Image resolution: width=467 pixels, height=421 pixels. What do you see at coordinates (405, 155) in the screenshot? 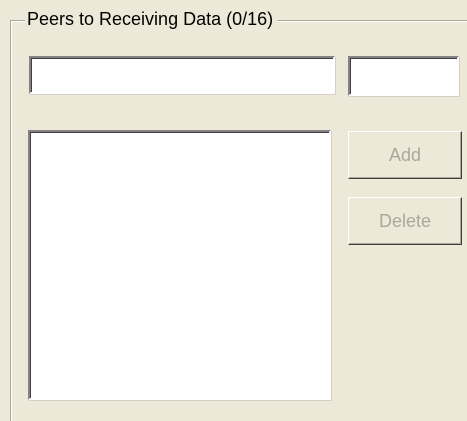
I see `add-button: Add` at bounding box center [405, 155].